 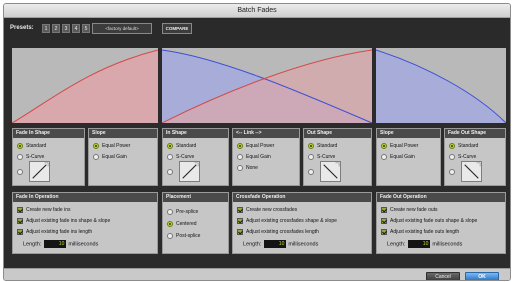 I want to click on fade-in-graph, so click(x=85, y=85).